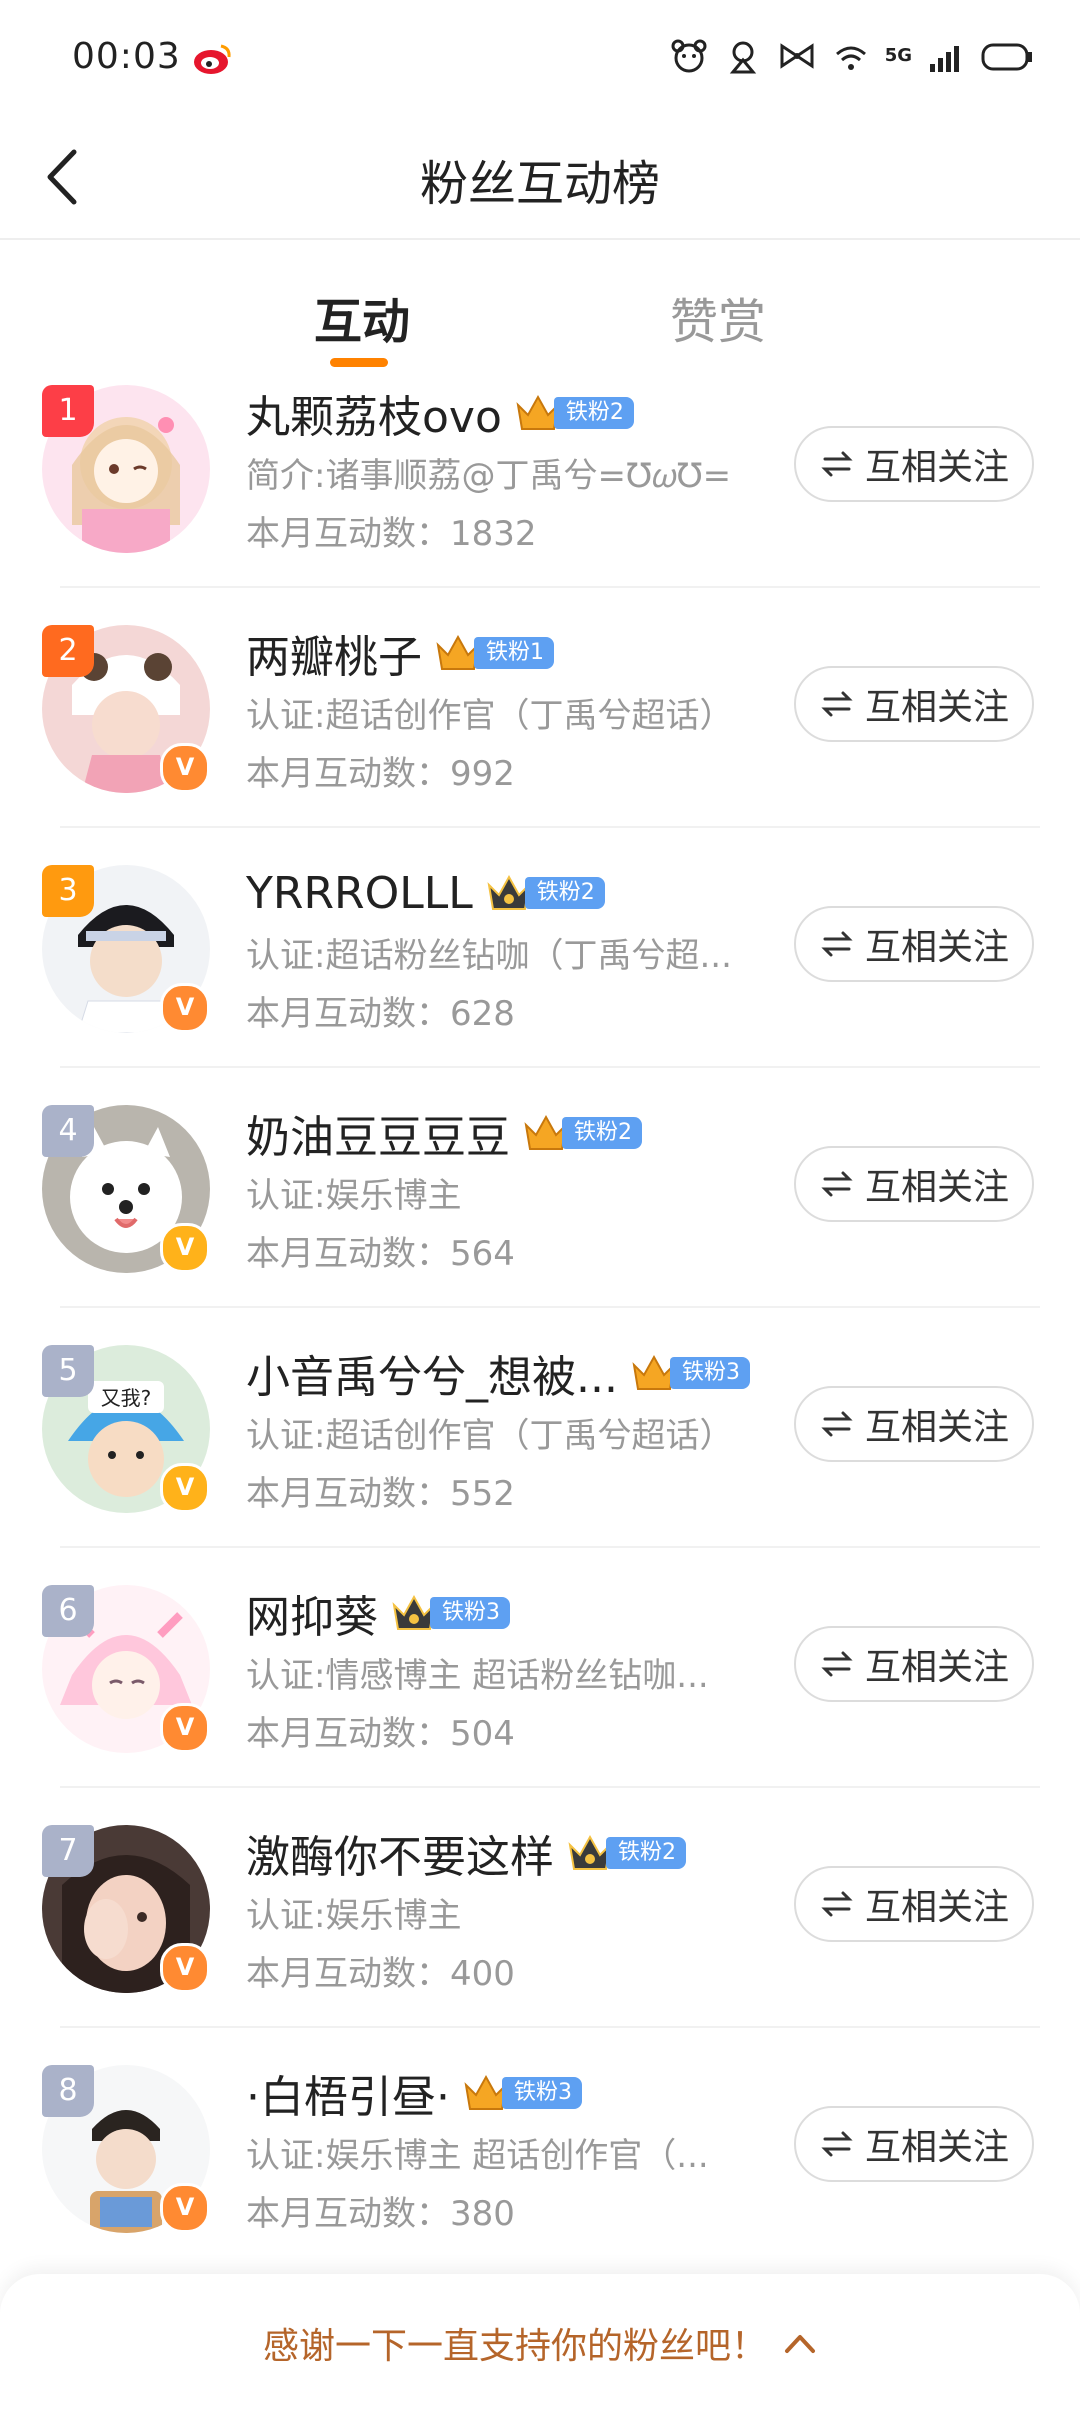  Describe the element at coordinates (126, 1189) in the screenshot. I see `avatar-wrap: 4 V` at that location.